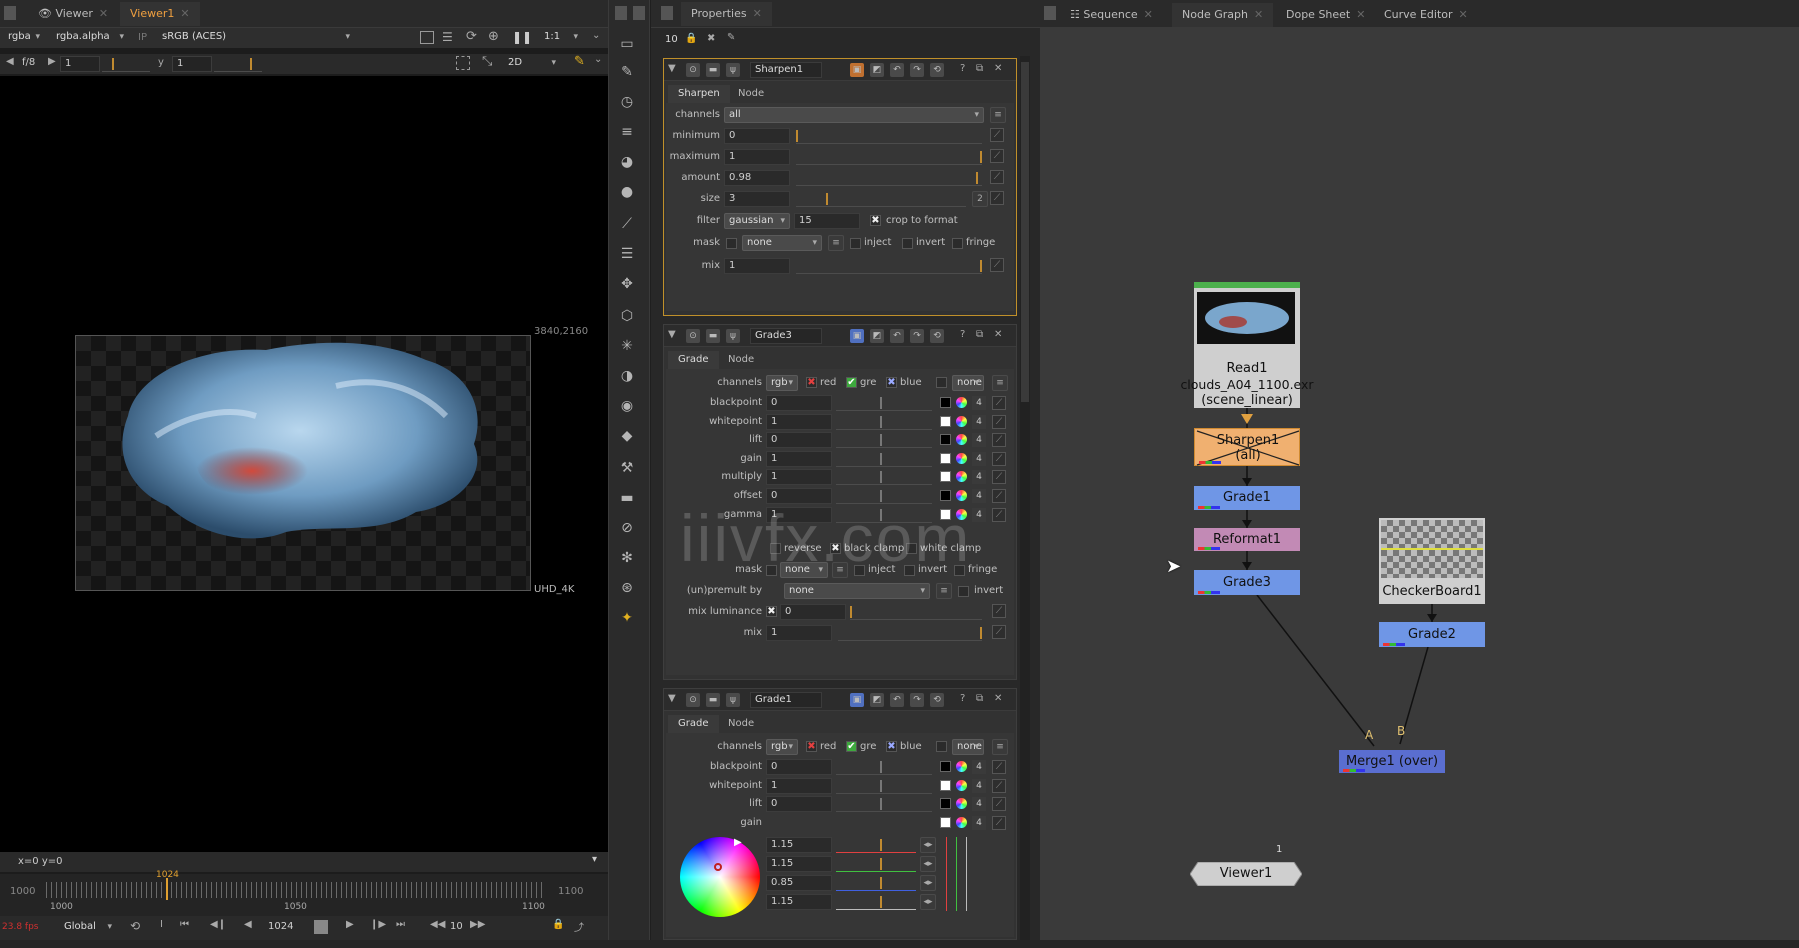 This screenshot has width=1799, height=948. What do you see at coordinates (627, 44) in the screenshot?
I see `image-tools-icon: ▭` at bounding box center [627, 44].